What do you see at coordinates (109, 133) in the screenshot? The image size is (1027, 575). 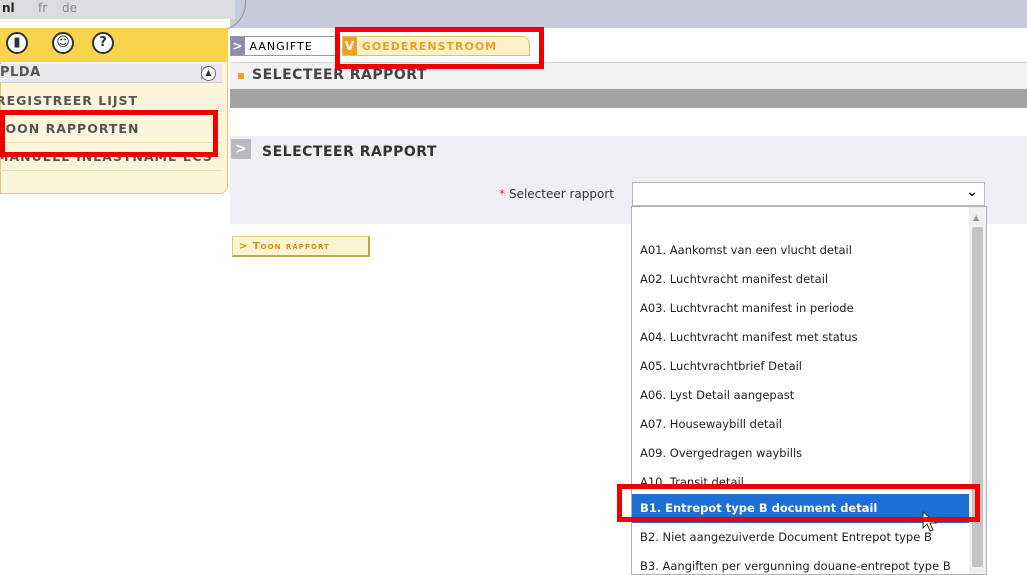 I see `annotation-box-sidebar` at bounding box center [109, 133].